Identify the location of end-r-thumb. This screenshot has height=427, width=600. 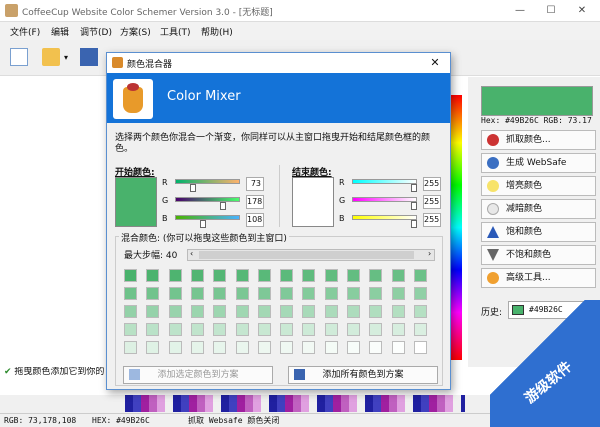
(414, 188).